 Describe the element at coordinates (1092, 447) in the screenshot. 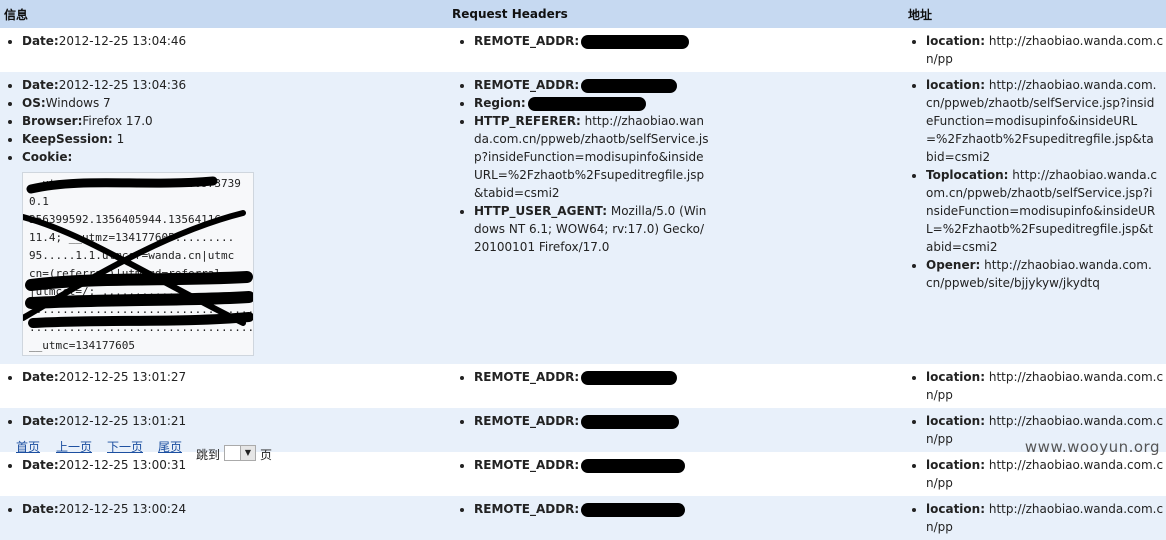

I see `watermark: www.wooyun.org` at that location.